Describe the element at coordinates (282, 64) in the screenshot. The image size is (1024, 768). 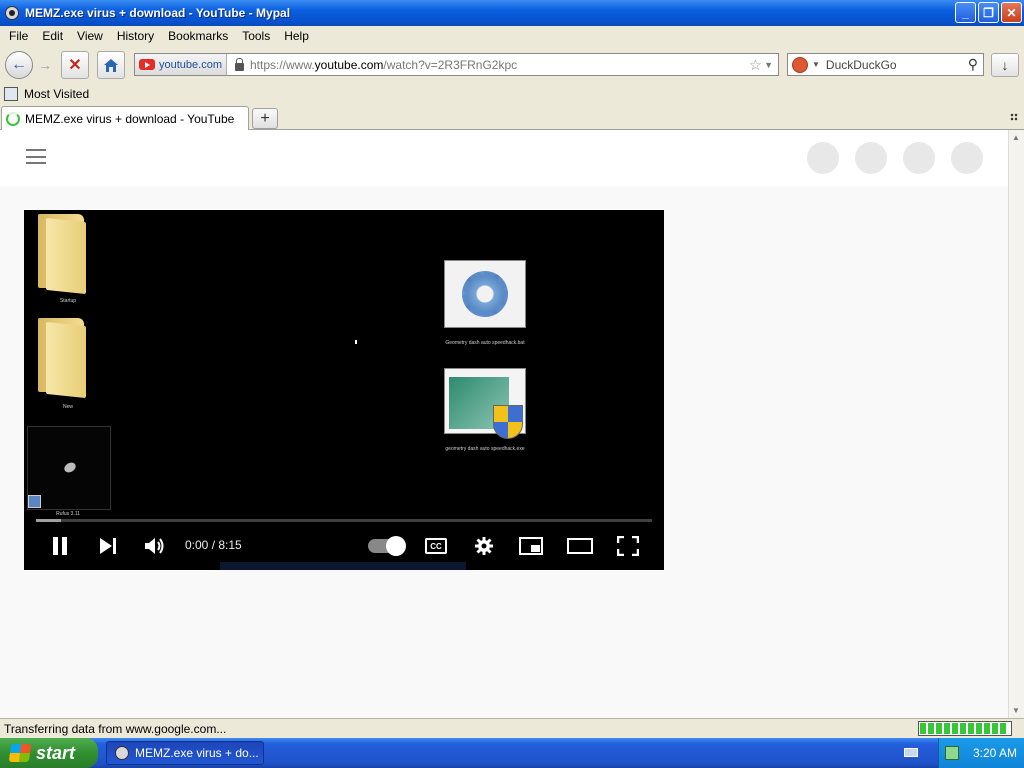
I see `url-prefix: https://www.` at that location.